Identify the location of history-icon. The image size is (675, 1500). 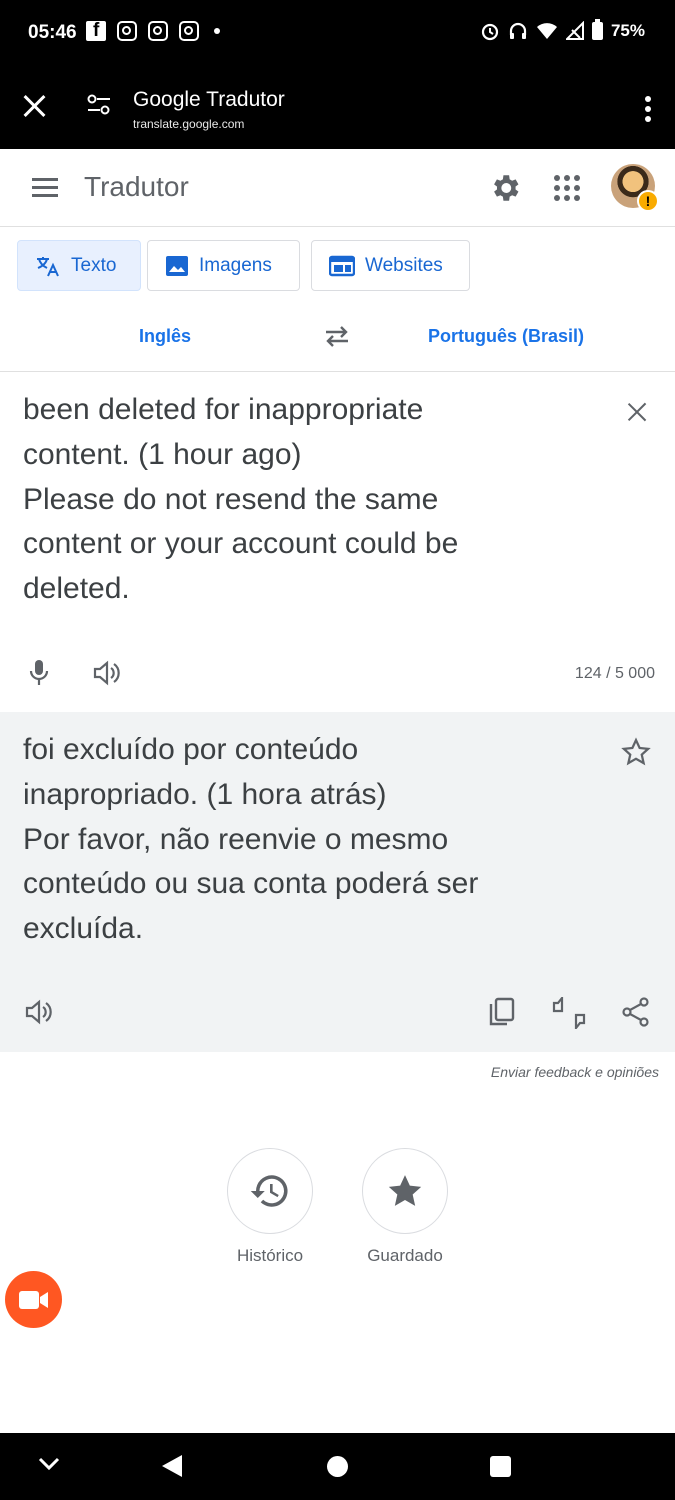
(269, 1191).